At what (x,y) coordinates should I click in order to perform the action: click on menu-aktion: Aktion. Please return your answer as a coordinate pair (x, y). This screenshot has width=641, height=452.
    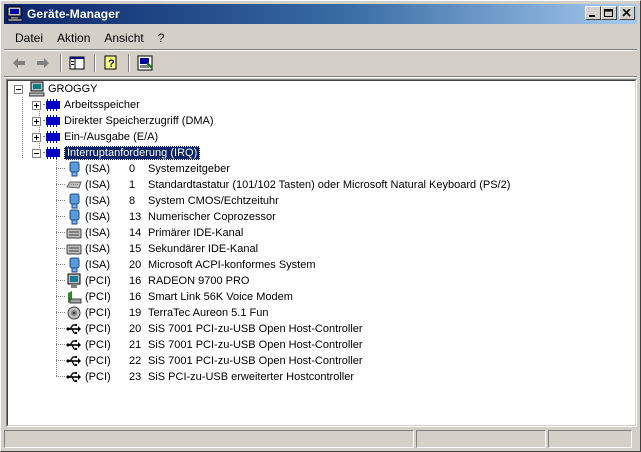
    Looking at the image, I should click on (73, 38).